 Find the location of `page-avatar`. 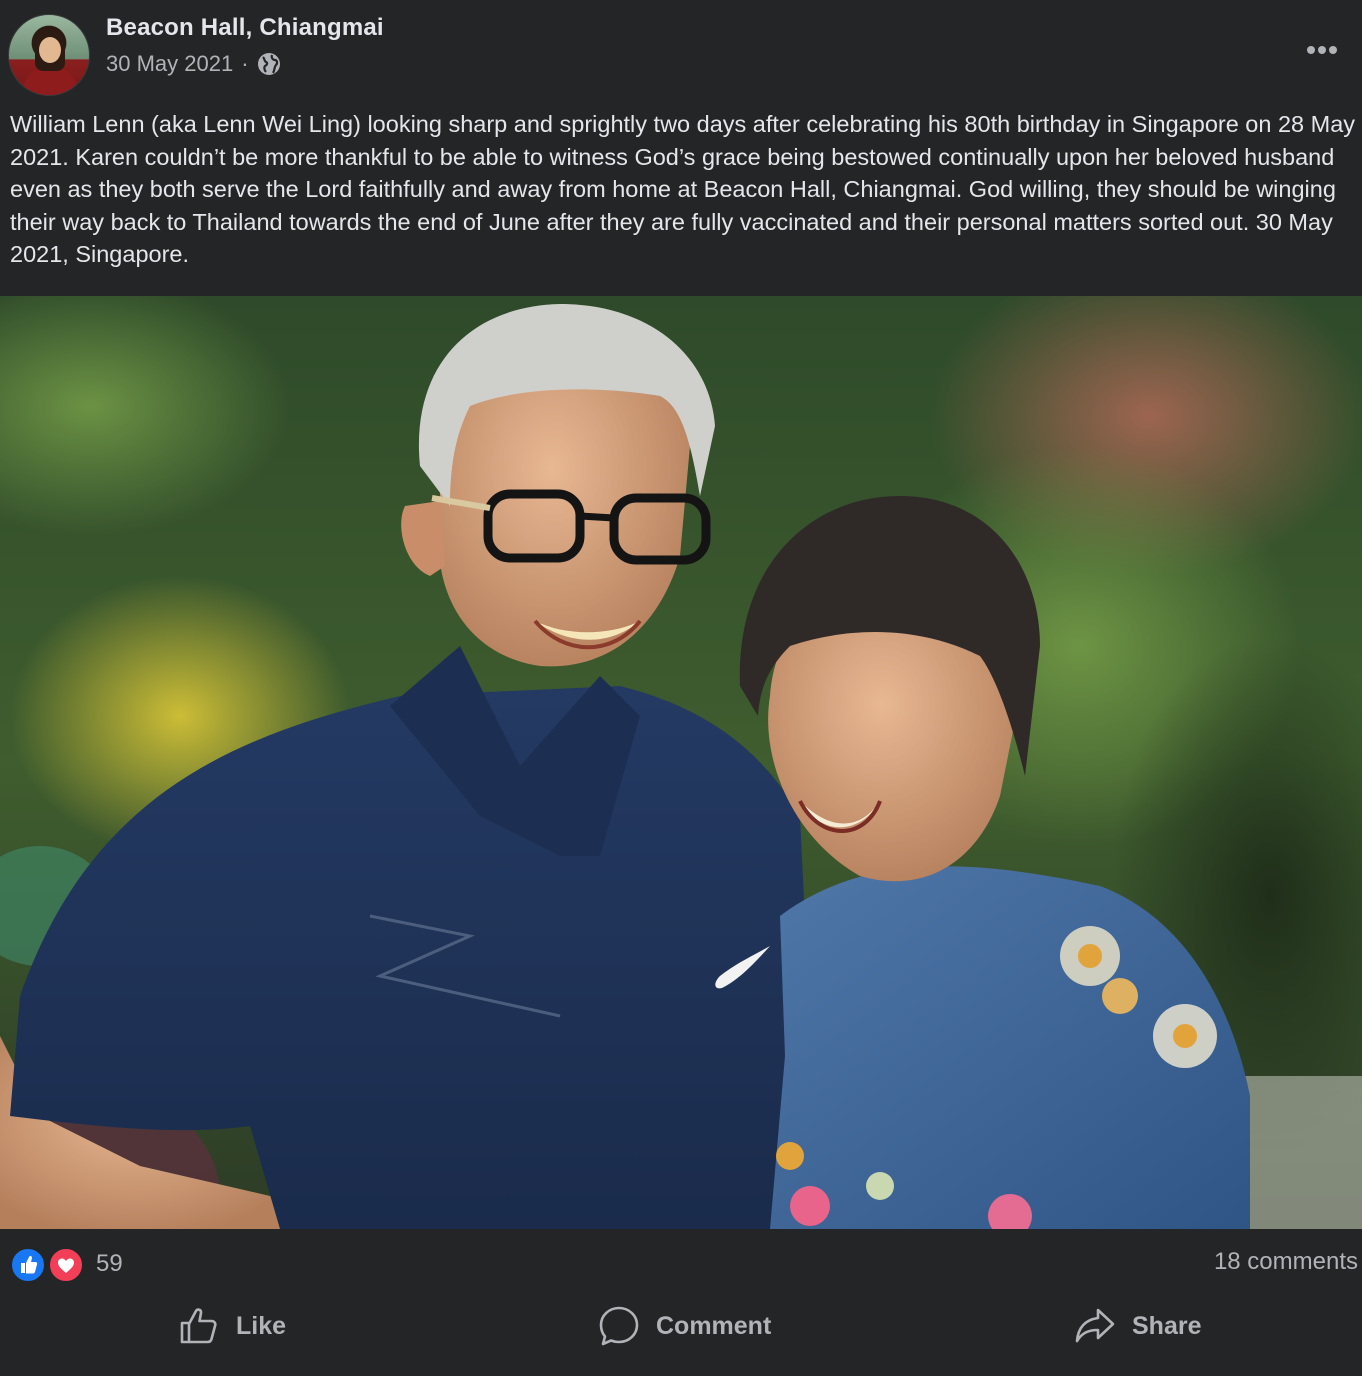

page-avatar is located at coordinates (49, 55).